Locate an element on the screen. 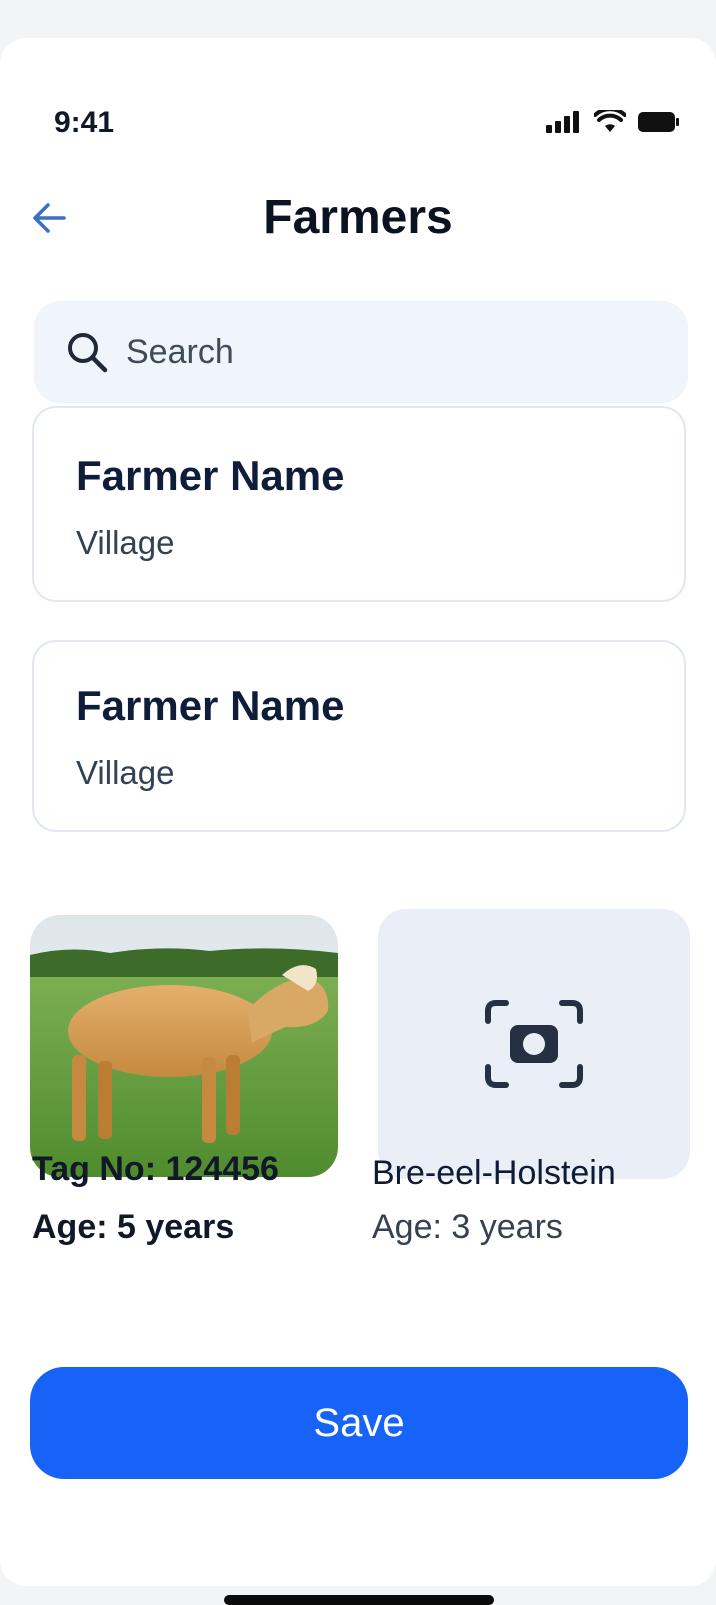  signal-icon is located at coordinates (562, 122).